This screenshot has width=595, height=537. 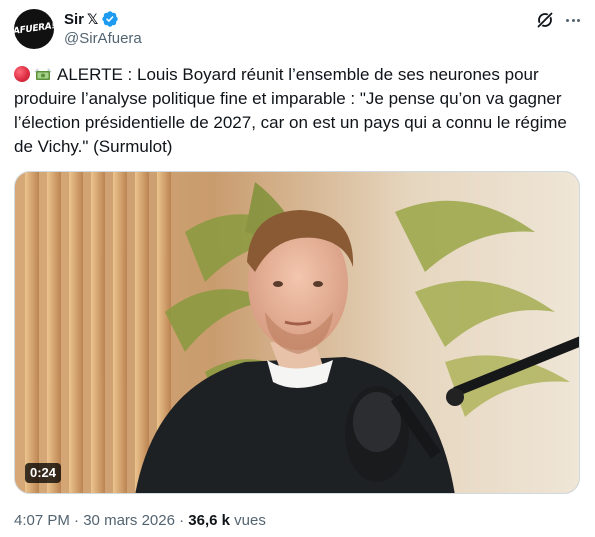 I want to click on avatar-logo-text: AFUERA!, so click(x=34, y=29).